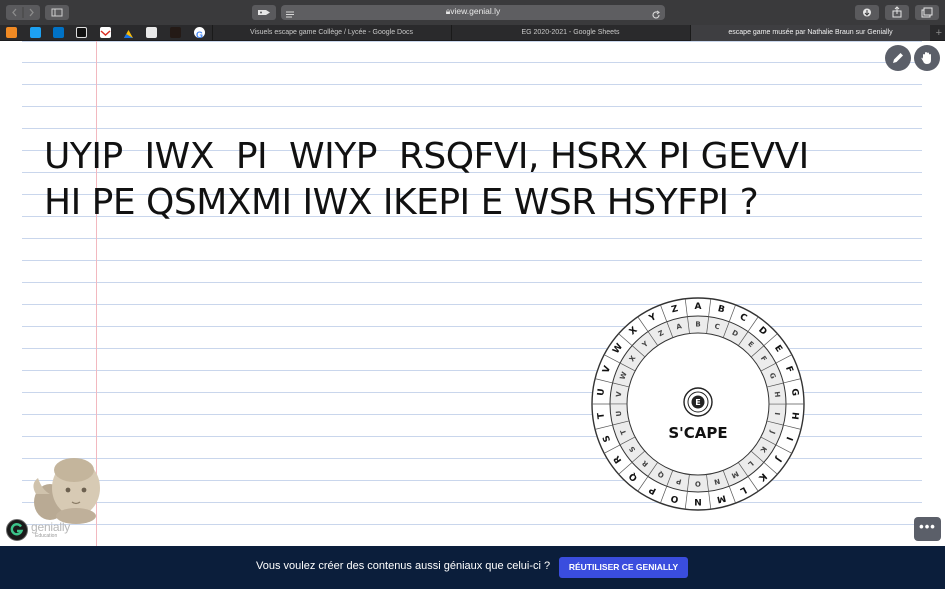 The width and height of the screenshot is (945, 589). What do you see at coordinates (46, 536) in the screenshot?
I see `logo-subtitle: Education` at bounding box center [46, 536].